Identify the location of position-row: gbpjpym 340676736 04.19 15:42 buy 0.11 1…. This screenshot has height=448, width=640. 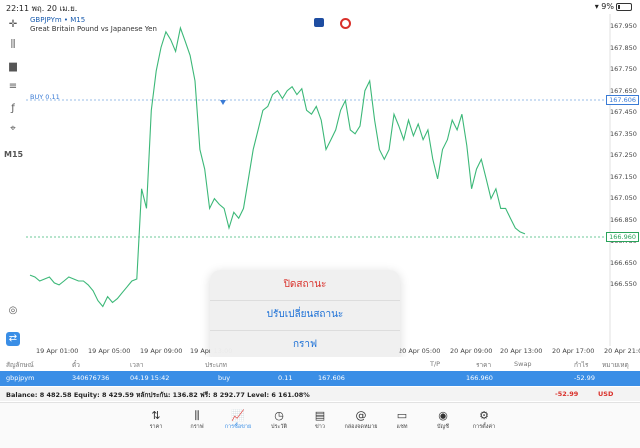
(320, 378).